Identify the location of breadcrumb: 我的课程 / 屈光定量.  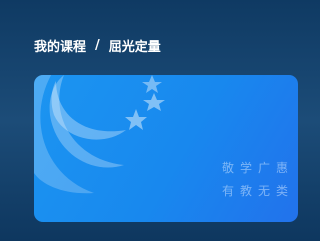
(97, 45).